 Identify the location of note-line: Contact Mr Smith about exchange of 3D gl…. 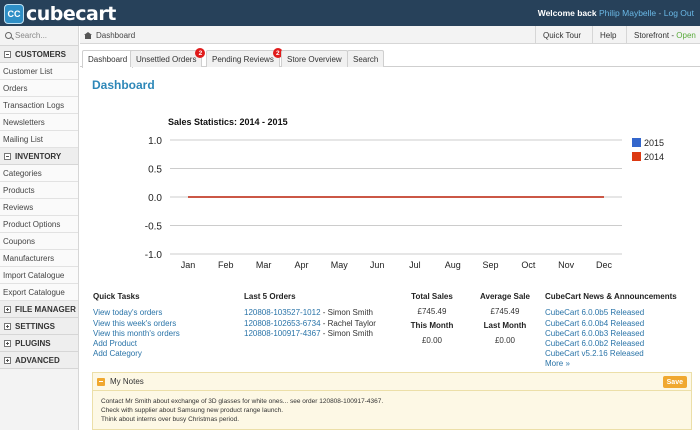
(242, 401).